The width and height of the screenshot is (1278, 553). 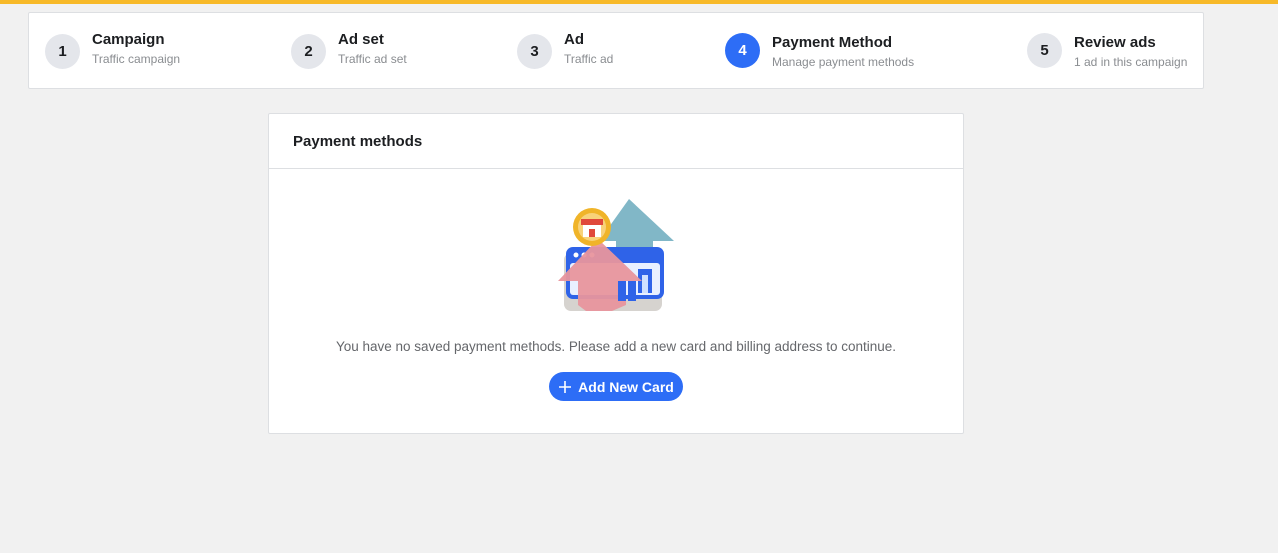 What do you see at coordinates (612, 50) in the screenshot?
I see `step-ad: 3 Ad Traffic ad` at bounding box center [612, 50].